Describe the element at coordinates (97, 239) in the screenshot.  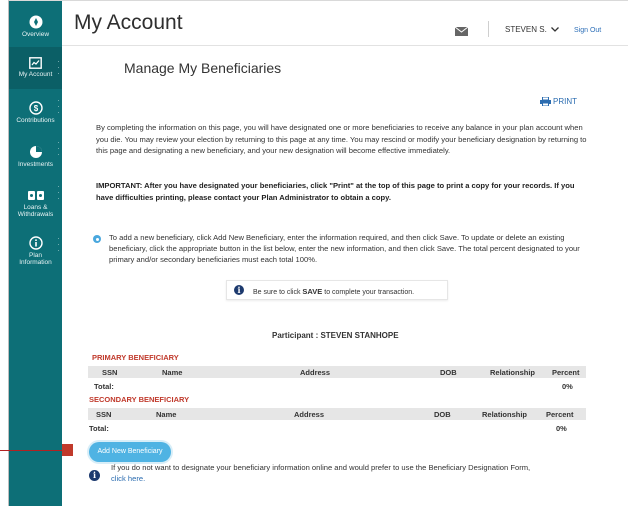
I see `bullet-icon` at that location.